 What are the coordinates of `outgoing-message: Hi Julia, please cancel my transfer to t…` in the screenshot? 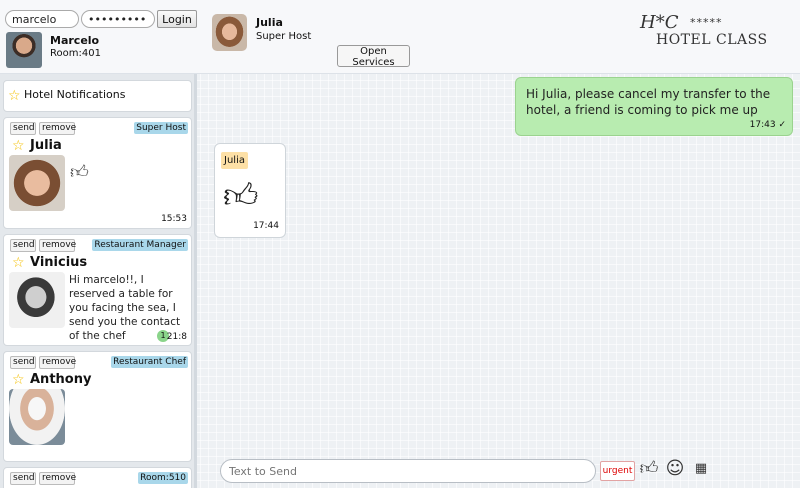 It's located at (654, 106).